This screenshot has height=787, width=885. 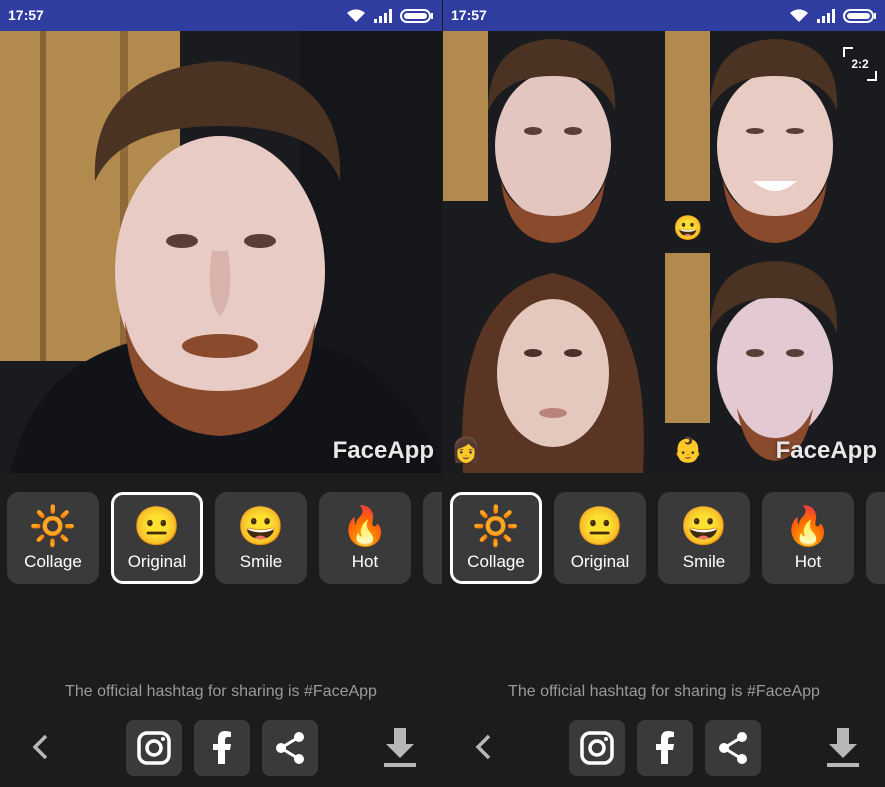 What do you see at coordinates (466, 450) in the screenshot?
I see `woman-icon: 👩` at bounding box center [466, 450].